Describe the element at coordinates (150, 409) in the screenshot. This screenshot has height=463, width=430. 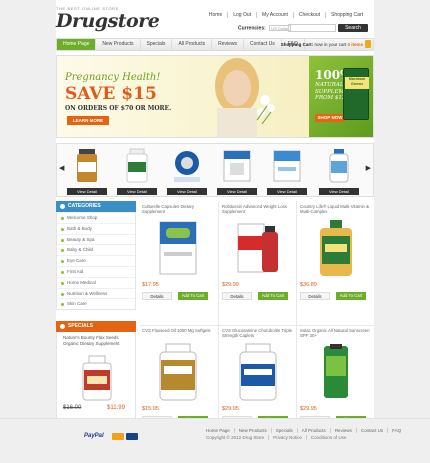
I see `product-price: $15.95` at that location.